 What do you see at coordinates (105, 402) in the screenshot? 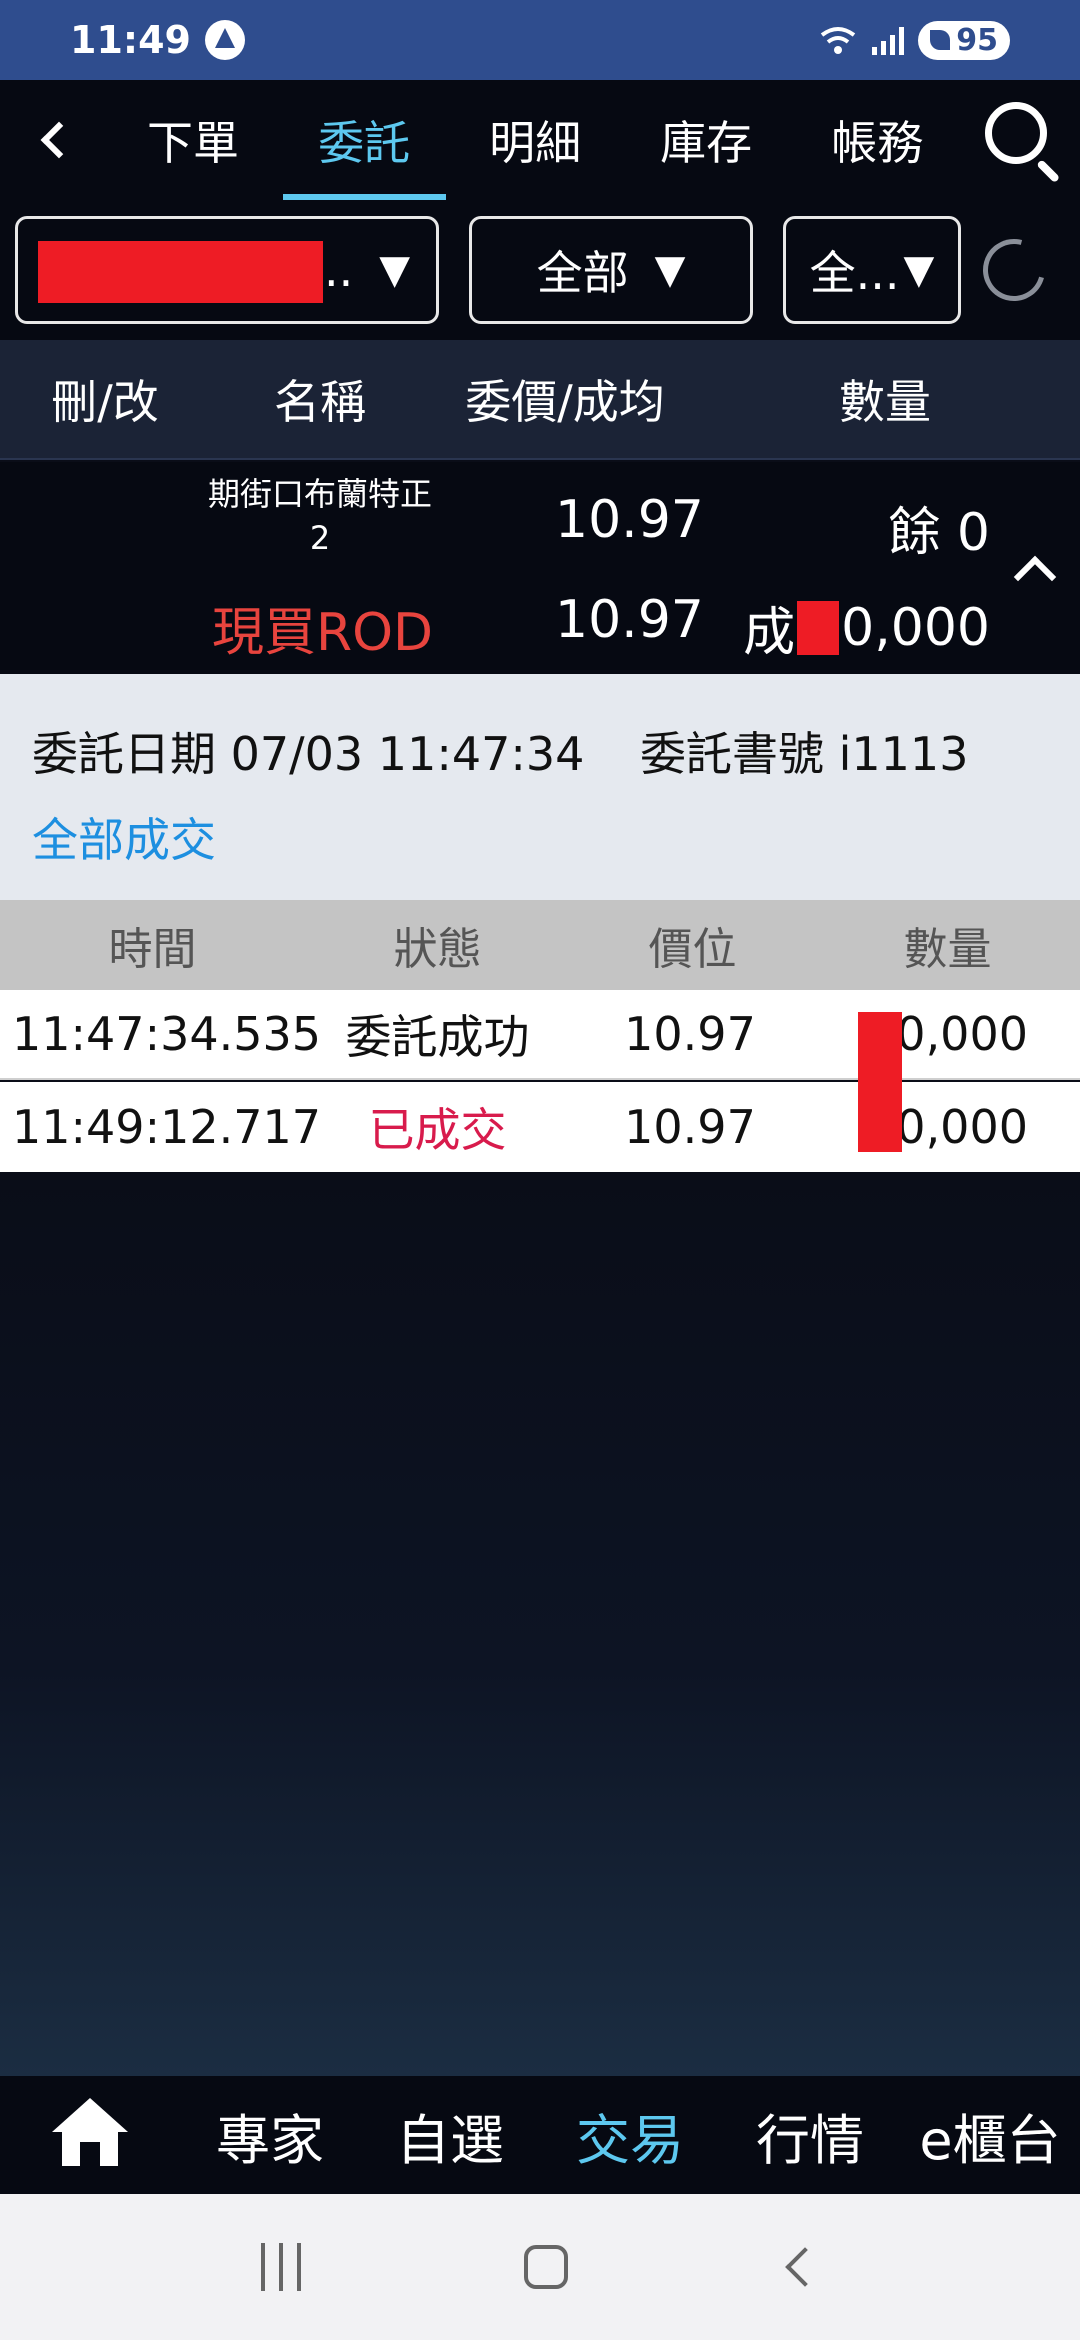
I see `col-action: 刪/改` at bounding box center [105, 402].